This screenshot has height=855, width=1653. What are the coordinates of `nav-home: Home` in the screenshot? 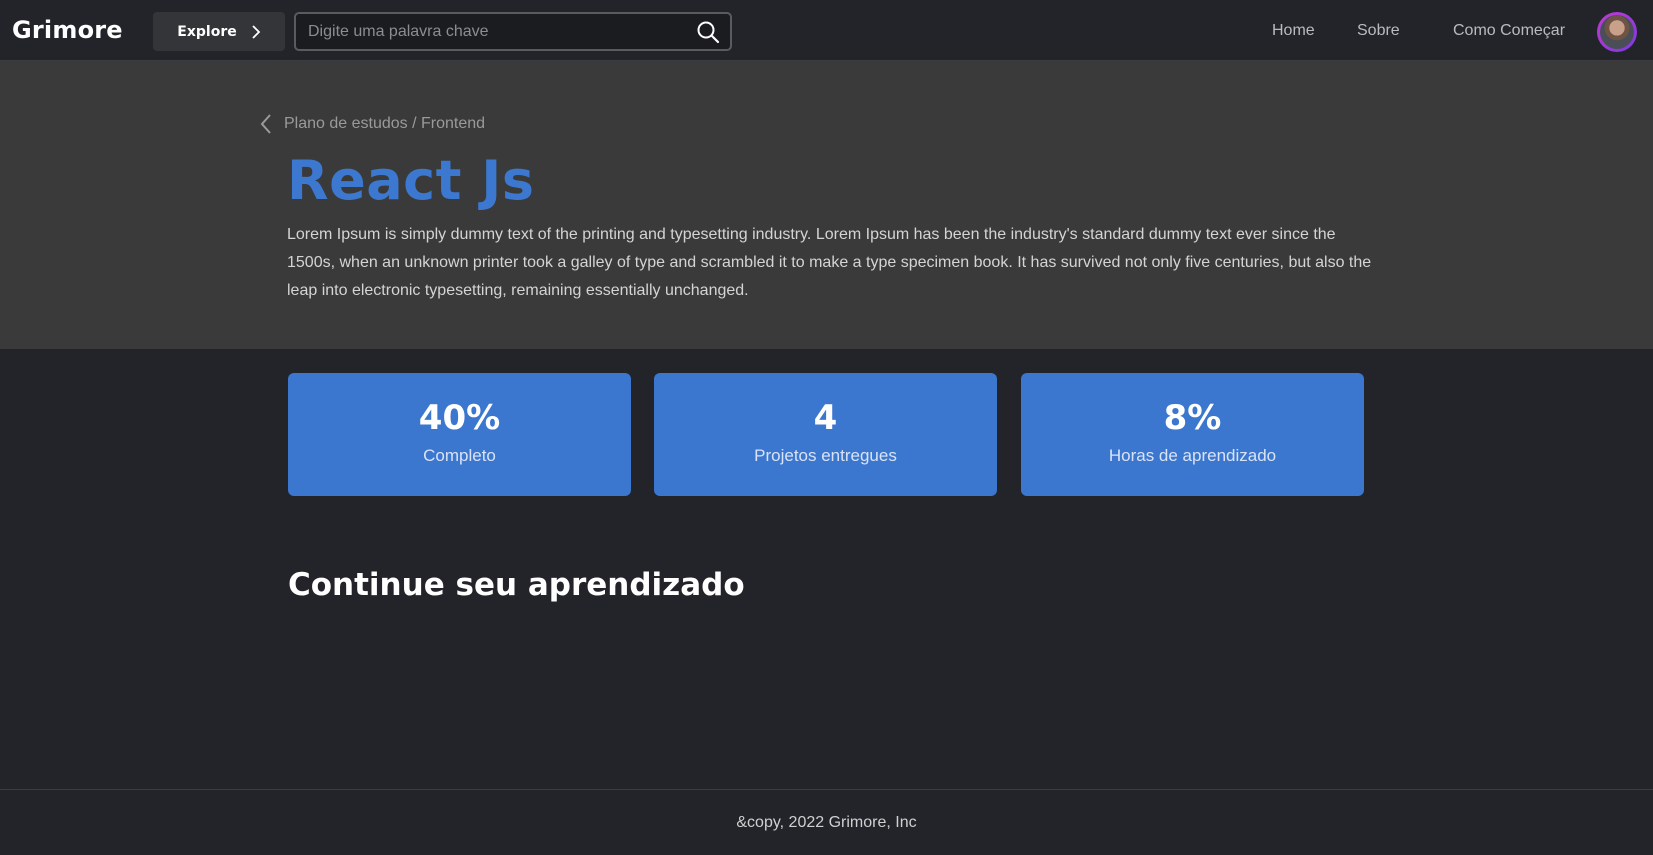 It's located at (1293, 31).